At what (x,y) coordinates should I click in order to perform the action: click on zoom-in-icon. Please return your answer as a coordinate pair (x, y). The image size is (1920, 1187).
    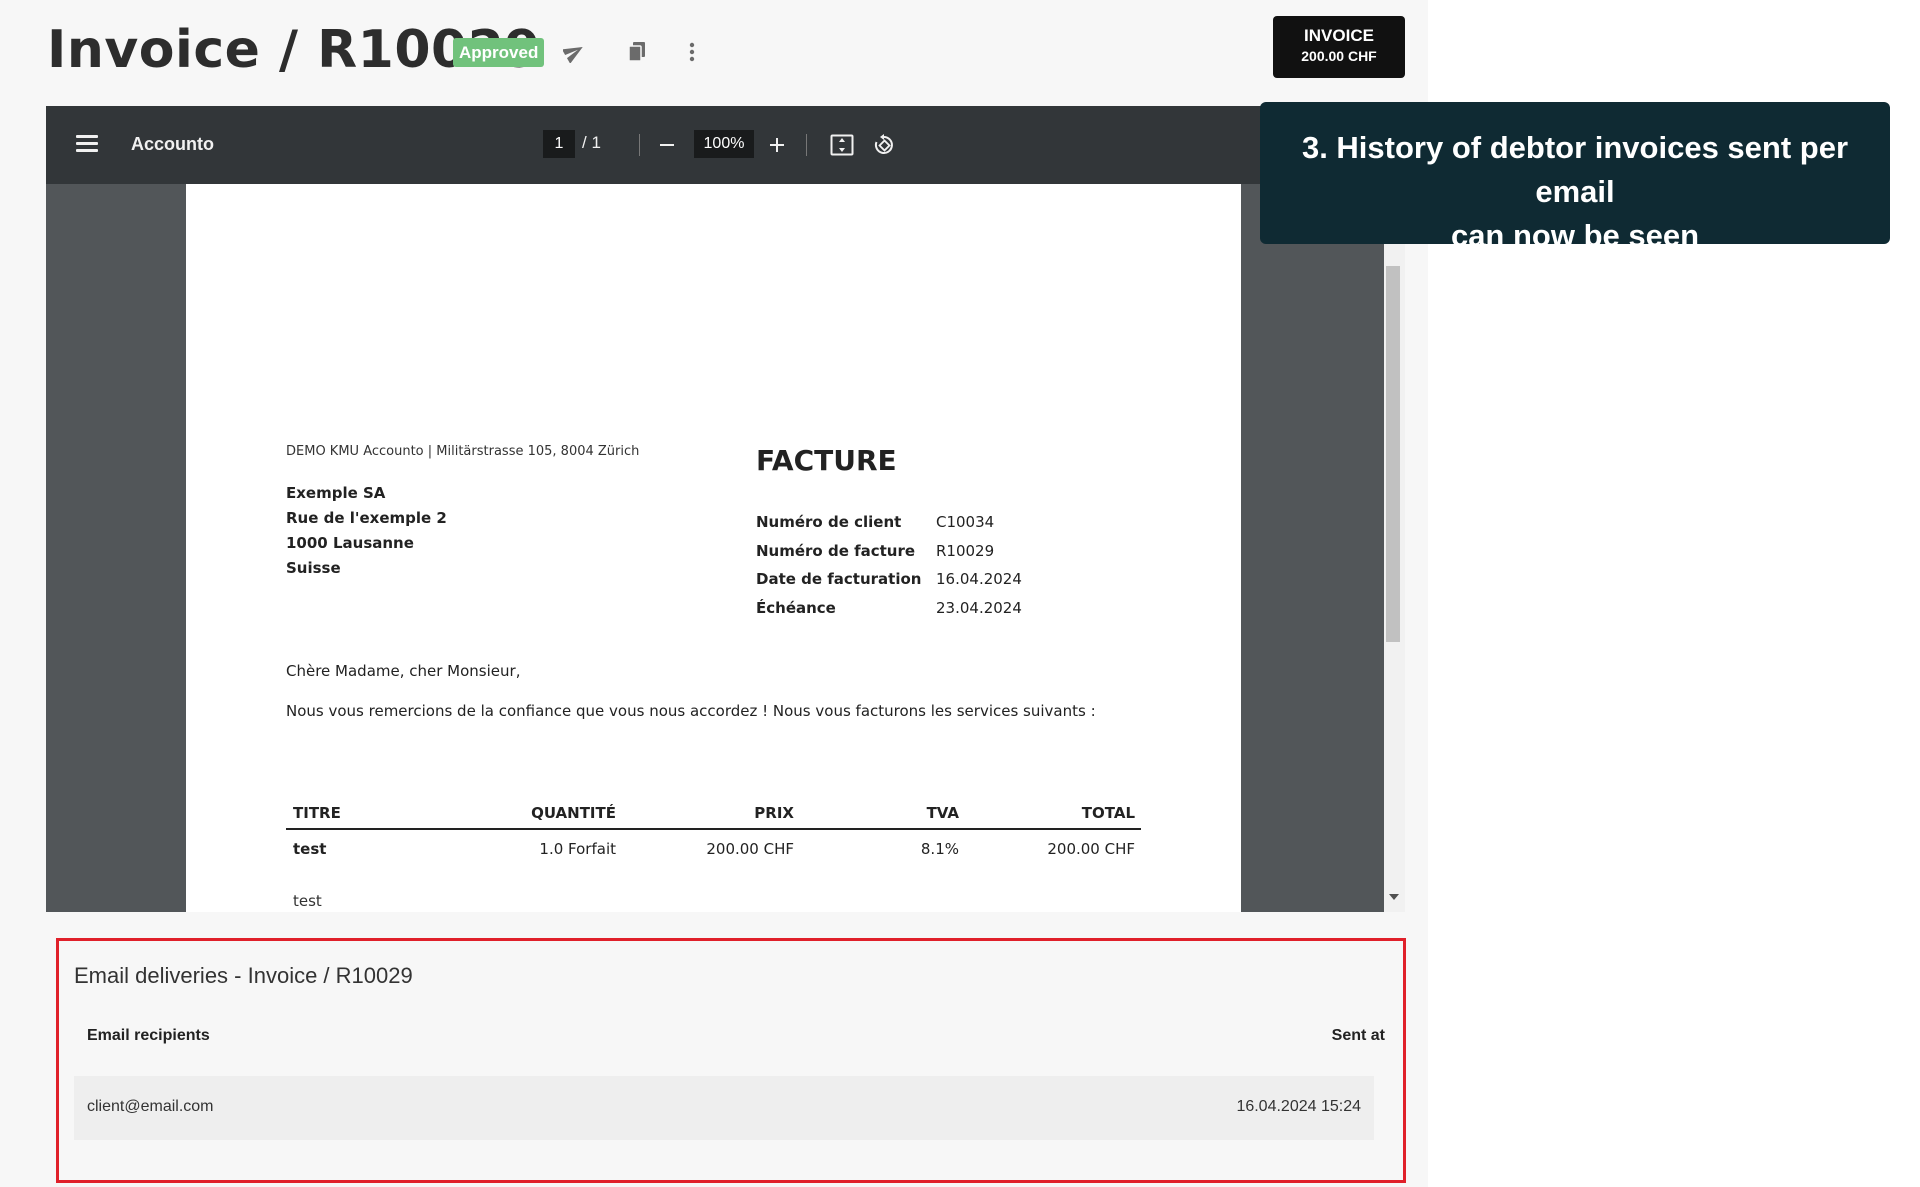
    Looking at the image, I should click on (777, 145).